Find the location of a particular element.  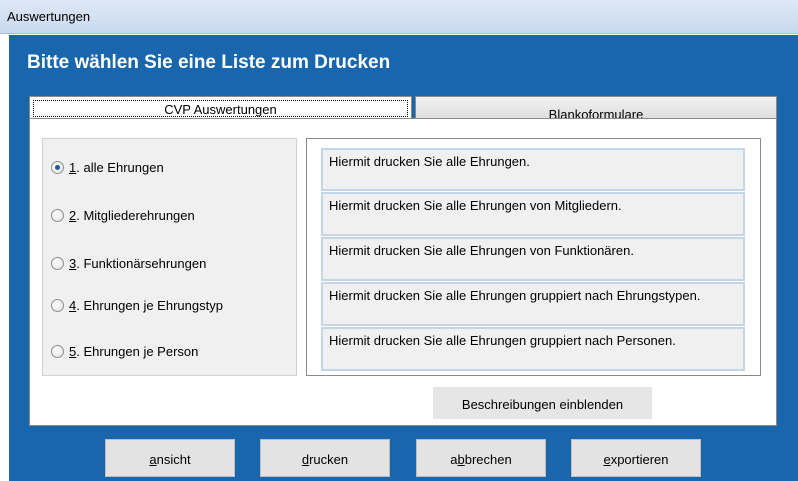

window-titlebar: Auswertungen is located at coordinates (399, 17).